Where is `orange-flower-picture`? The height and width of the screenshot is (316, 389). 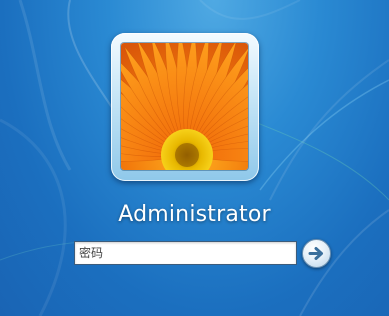
orange-flower-picture is located at coordinates (184, 106).